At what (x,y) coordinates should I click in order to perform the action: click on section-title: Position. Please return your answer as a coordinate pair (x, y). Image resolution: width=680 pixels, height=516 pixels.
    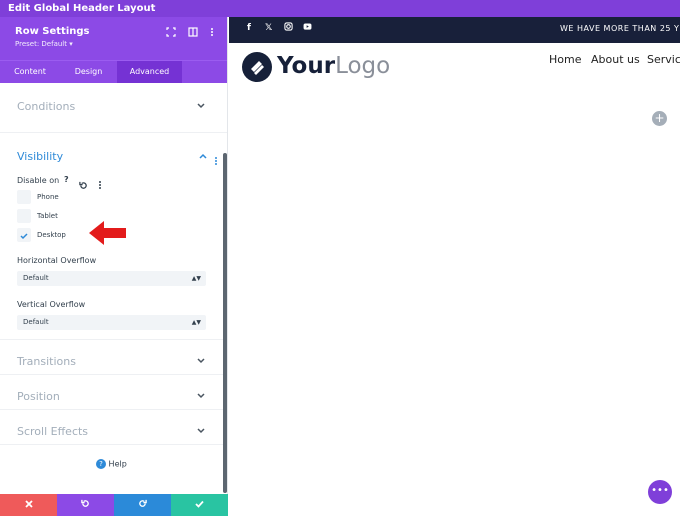
    Looking at the image, I should click on (38, 396).